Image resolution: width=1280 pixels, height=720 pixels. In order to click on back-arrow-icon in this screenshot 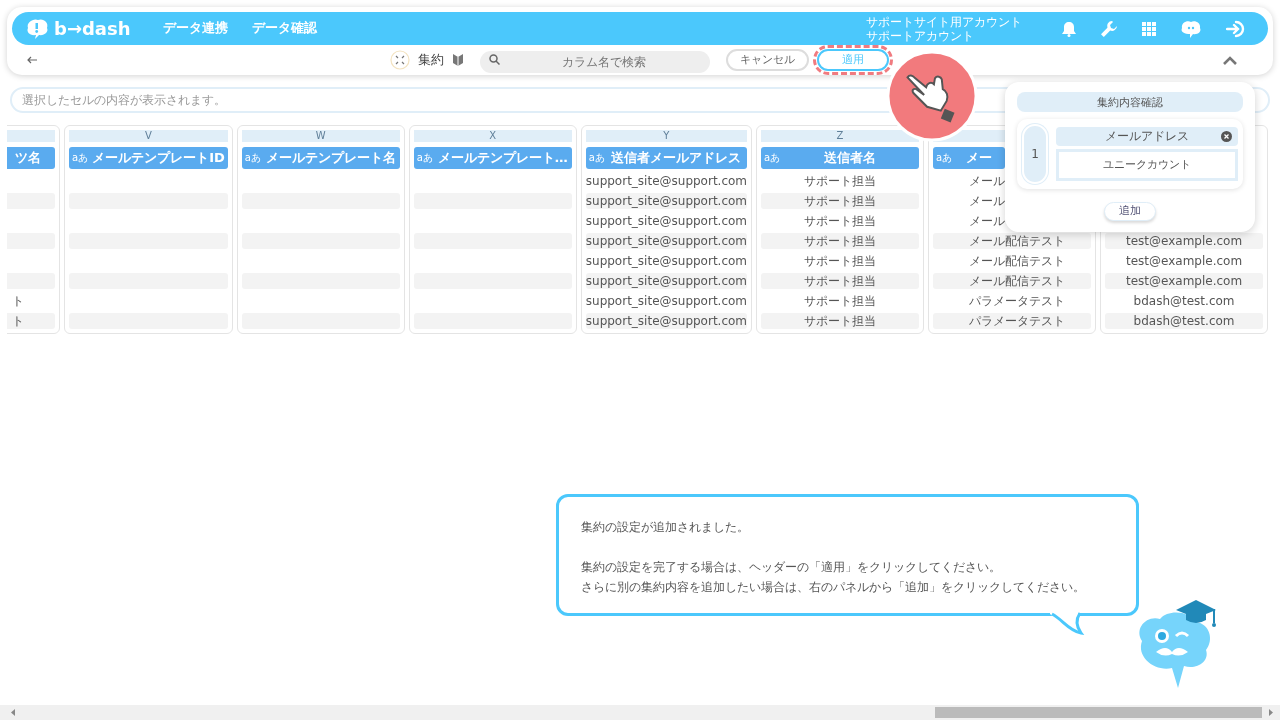, I will do `click(32, 60)`.